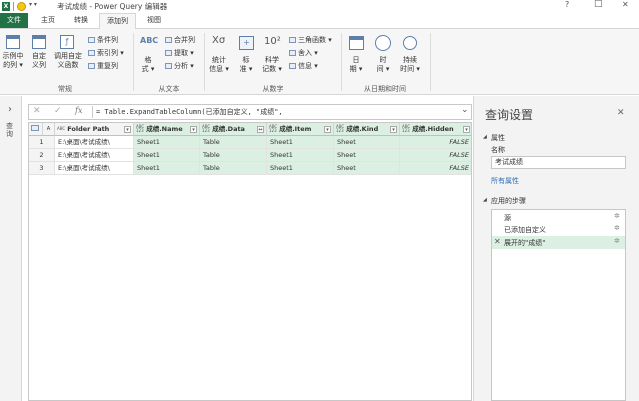  Describe the element at coordinates (567, 4) in the screenshot. I see `help-button: ?` at that location.